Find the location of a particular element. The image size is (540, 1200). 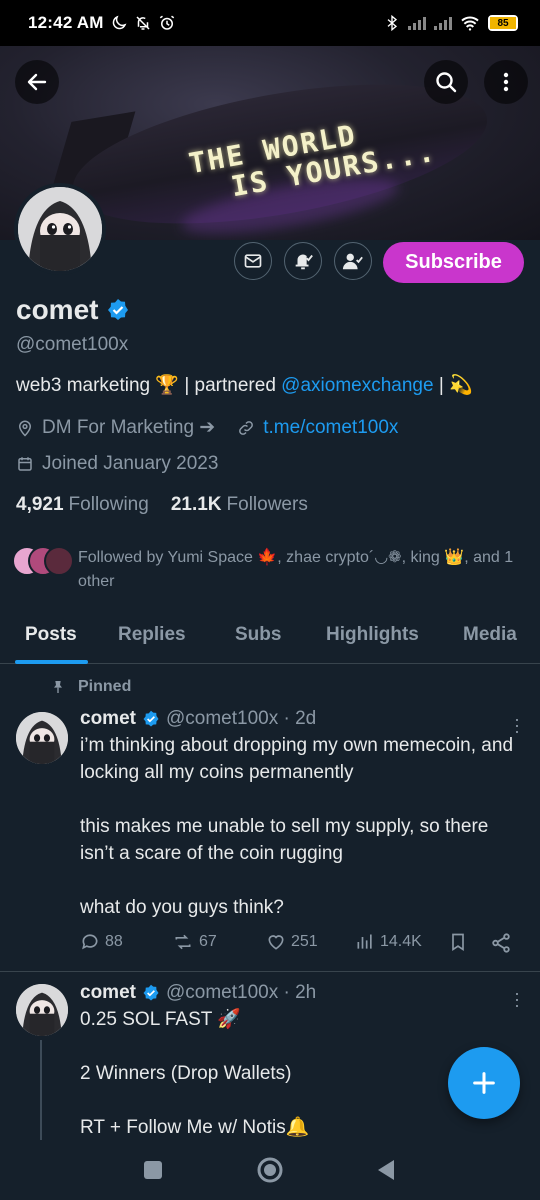

follow-counts: 4,921 Following 21.1K Followers is located at coordinates (162, 505).